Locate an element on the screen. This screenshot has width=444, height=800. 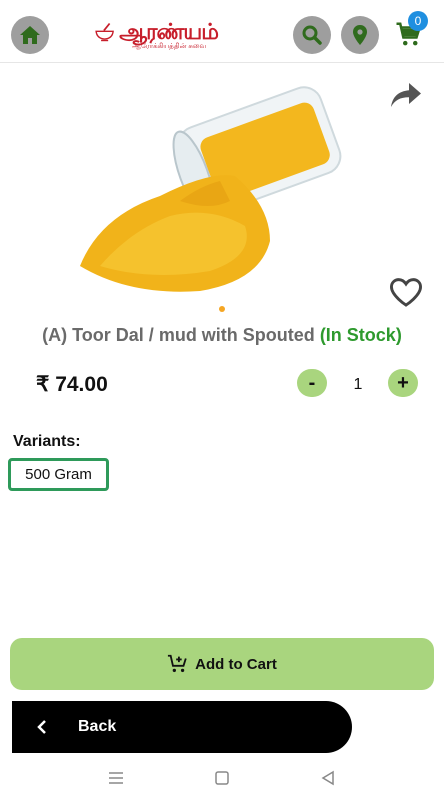
home-button is located at coordinates (30, 35).